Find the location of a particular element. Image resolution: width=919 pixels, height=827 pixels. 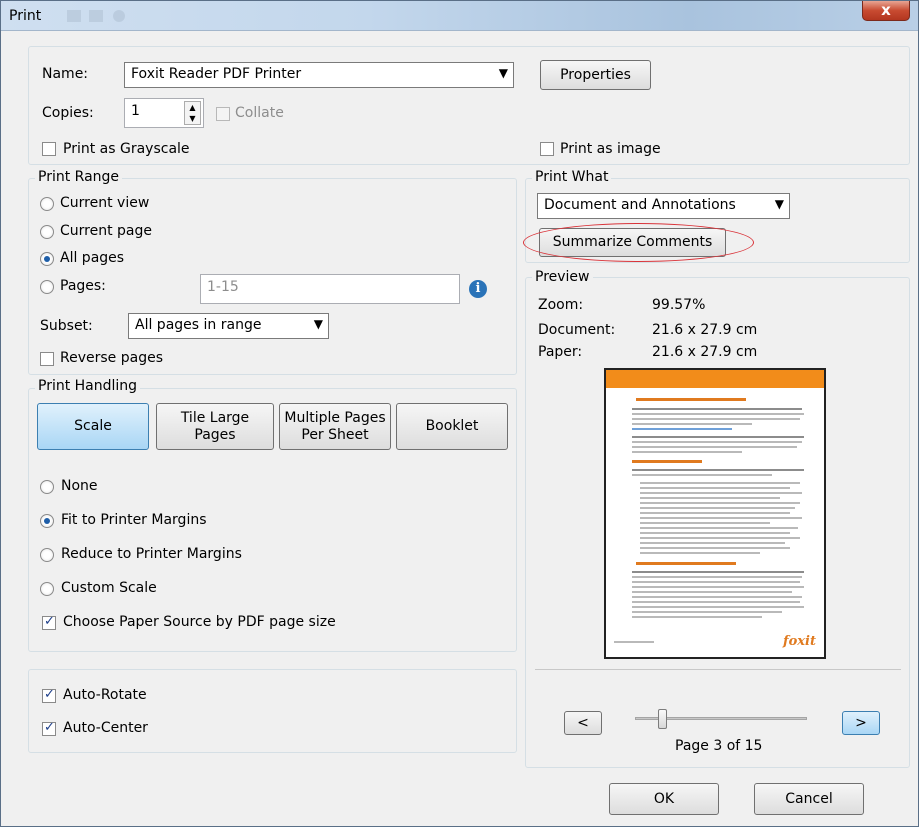

print-what-title: Print What is located at coordinates (572, 177).